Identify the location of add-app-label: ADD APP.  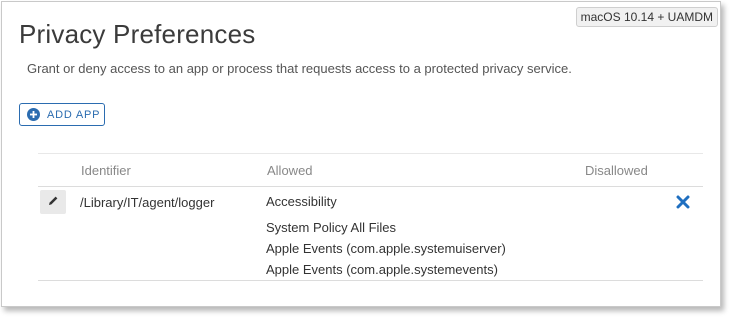
(74, 114).